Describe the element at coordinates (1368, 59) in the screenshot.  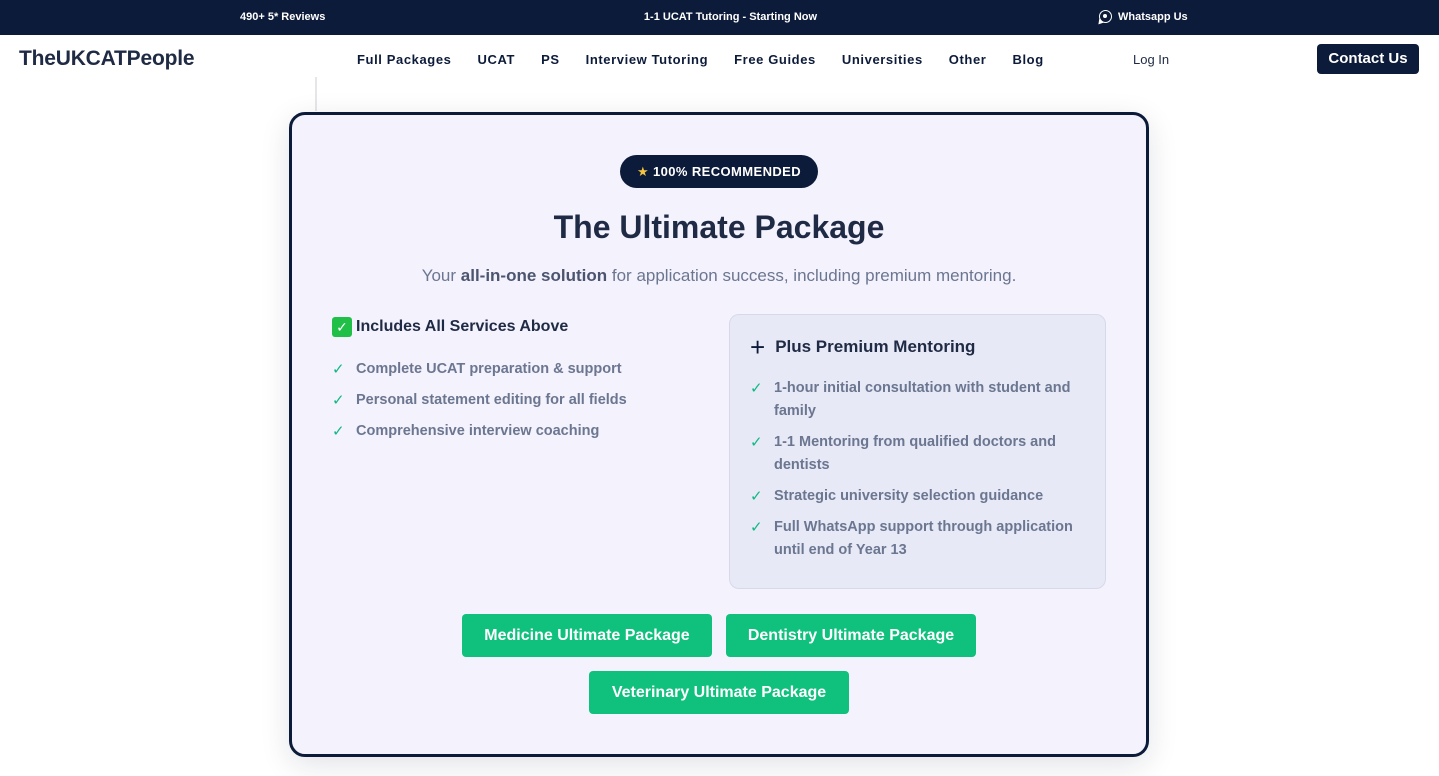
I see `contact-button: Contact Us` at that location.